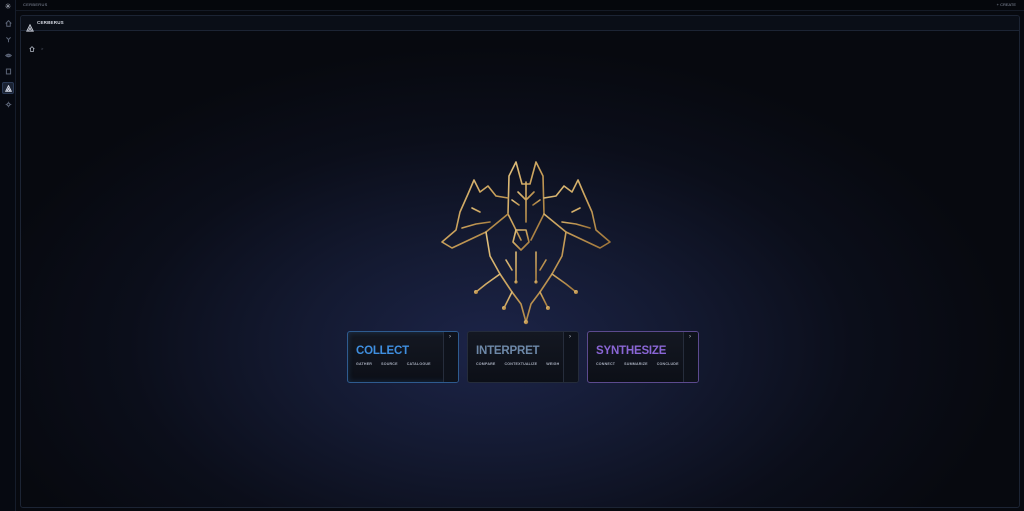 Image resolution: width=1024 pixels, height=511 pixels. I want to click on synthesize-card: SYNTHESIZE CONNECT SUMMARIZE CONCLUDE ›, so click(643, 357).